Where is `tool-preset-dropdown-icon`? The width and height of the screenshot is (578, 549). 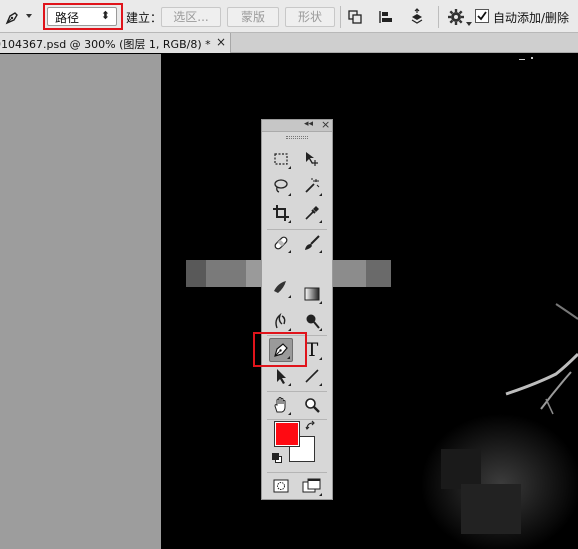 tool-preset-dropdown-icon is located at coordinates (29, 16).